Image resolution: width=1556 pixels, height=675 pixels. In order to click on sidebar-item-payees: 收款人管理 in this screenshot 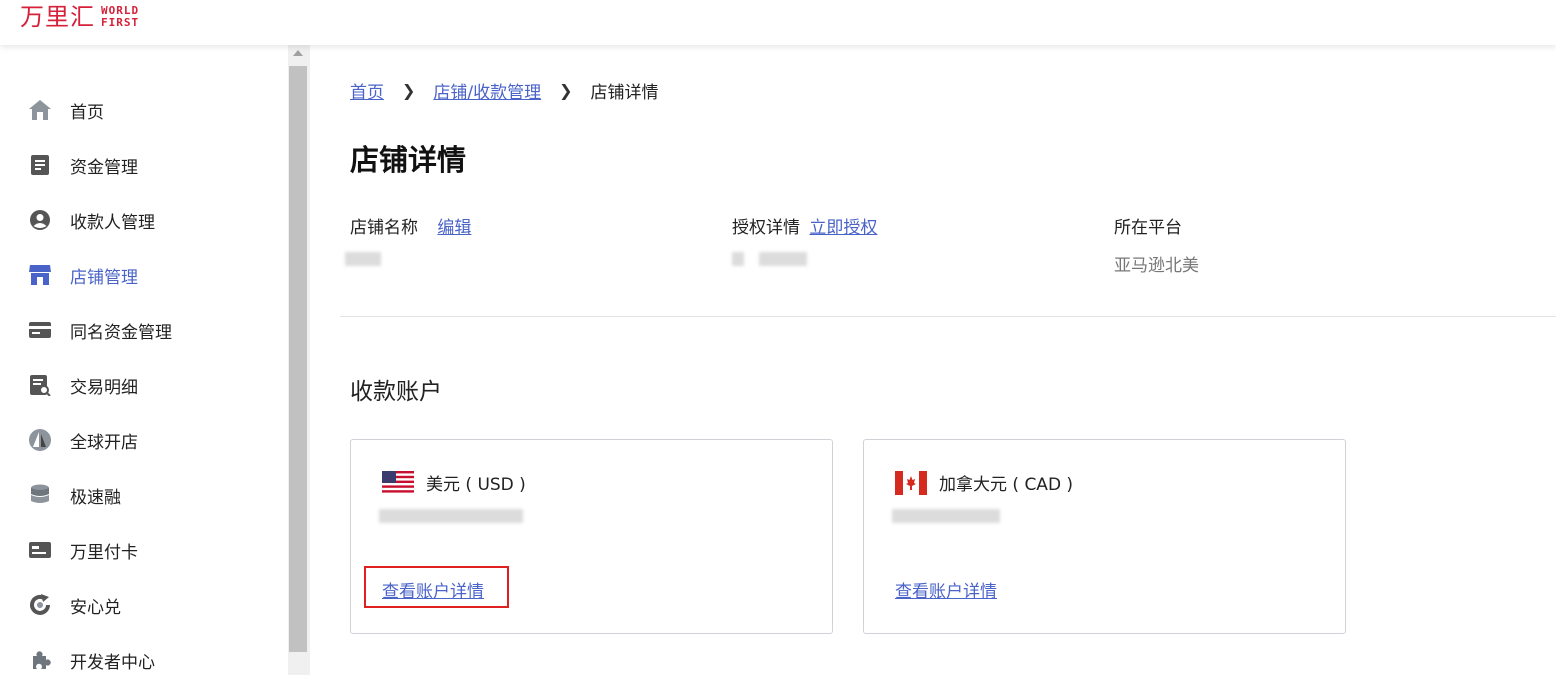, I will do `click(91, 220)`.